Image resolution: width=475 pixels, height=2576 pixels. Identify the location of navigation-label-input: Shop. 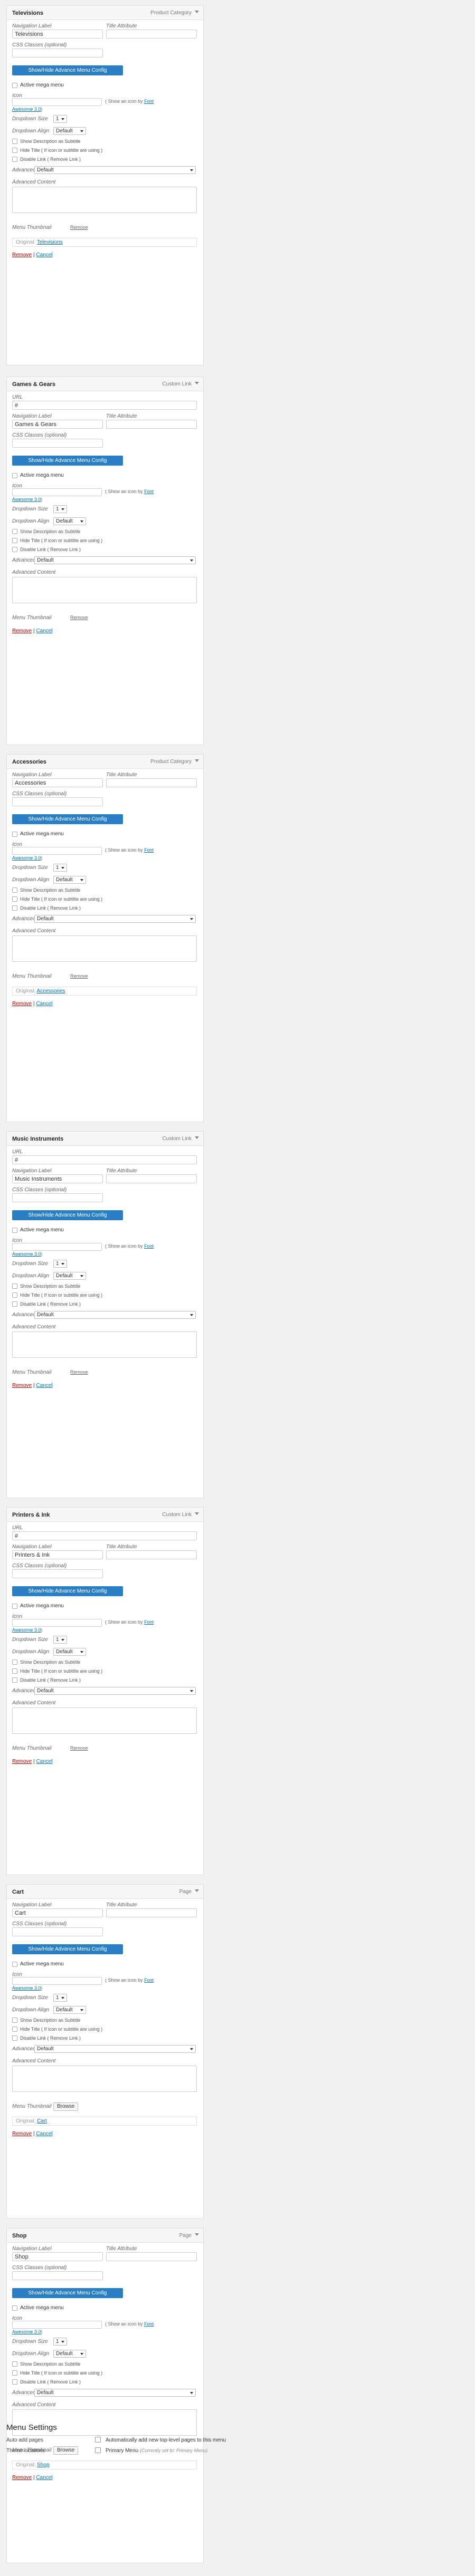
(57, 2256).